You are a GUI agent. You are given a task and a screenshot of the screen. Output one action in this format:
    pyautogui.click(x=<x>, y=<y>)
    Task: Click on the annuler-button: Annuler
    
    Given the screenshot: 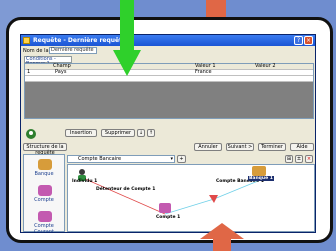 What is the action you would take?
    pyautogui.click(x=208, y=147)
    